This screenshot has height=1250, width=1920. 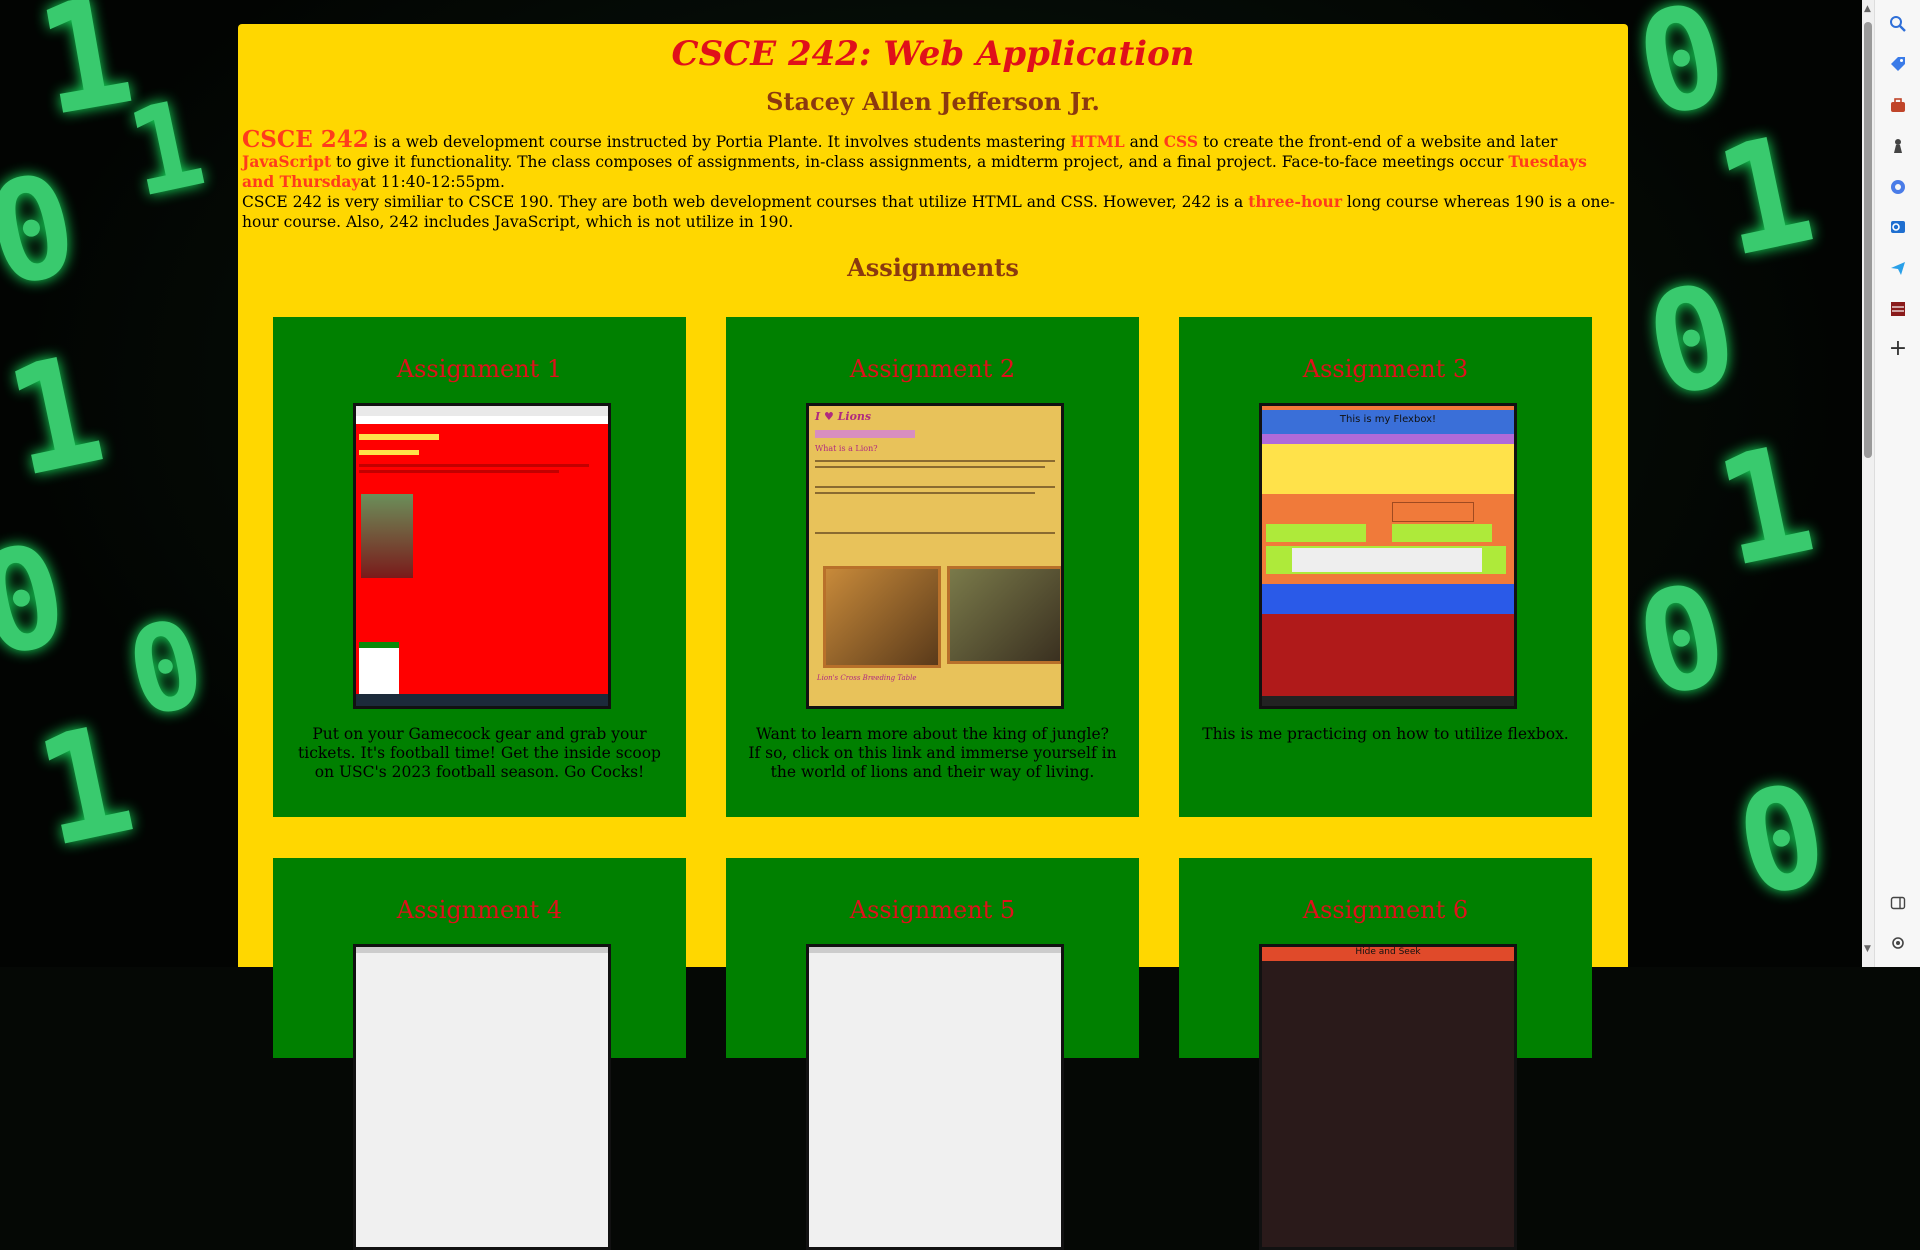 I want to click on assignments-heading: Assignments, so click(x=933, y=267).